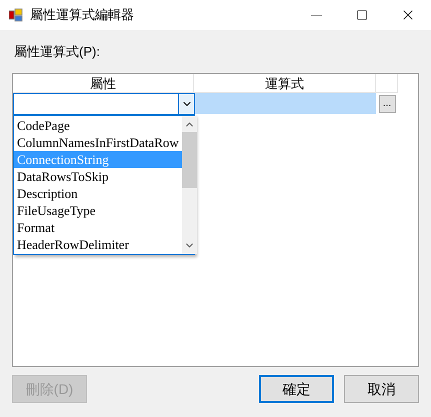 The height and width of the screenshot is (417, 431). I want to click on maximize-icon, so click(362, 15).